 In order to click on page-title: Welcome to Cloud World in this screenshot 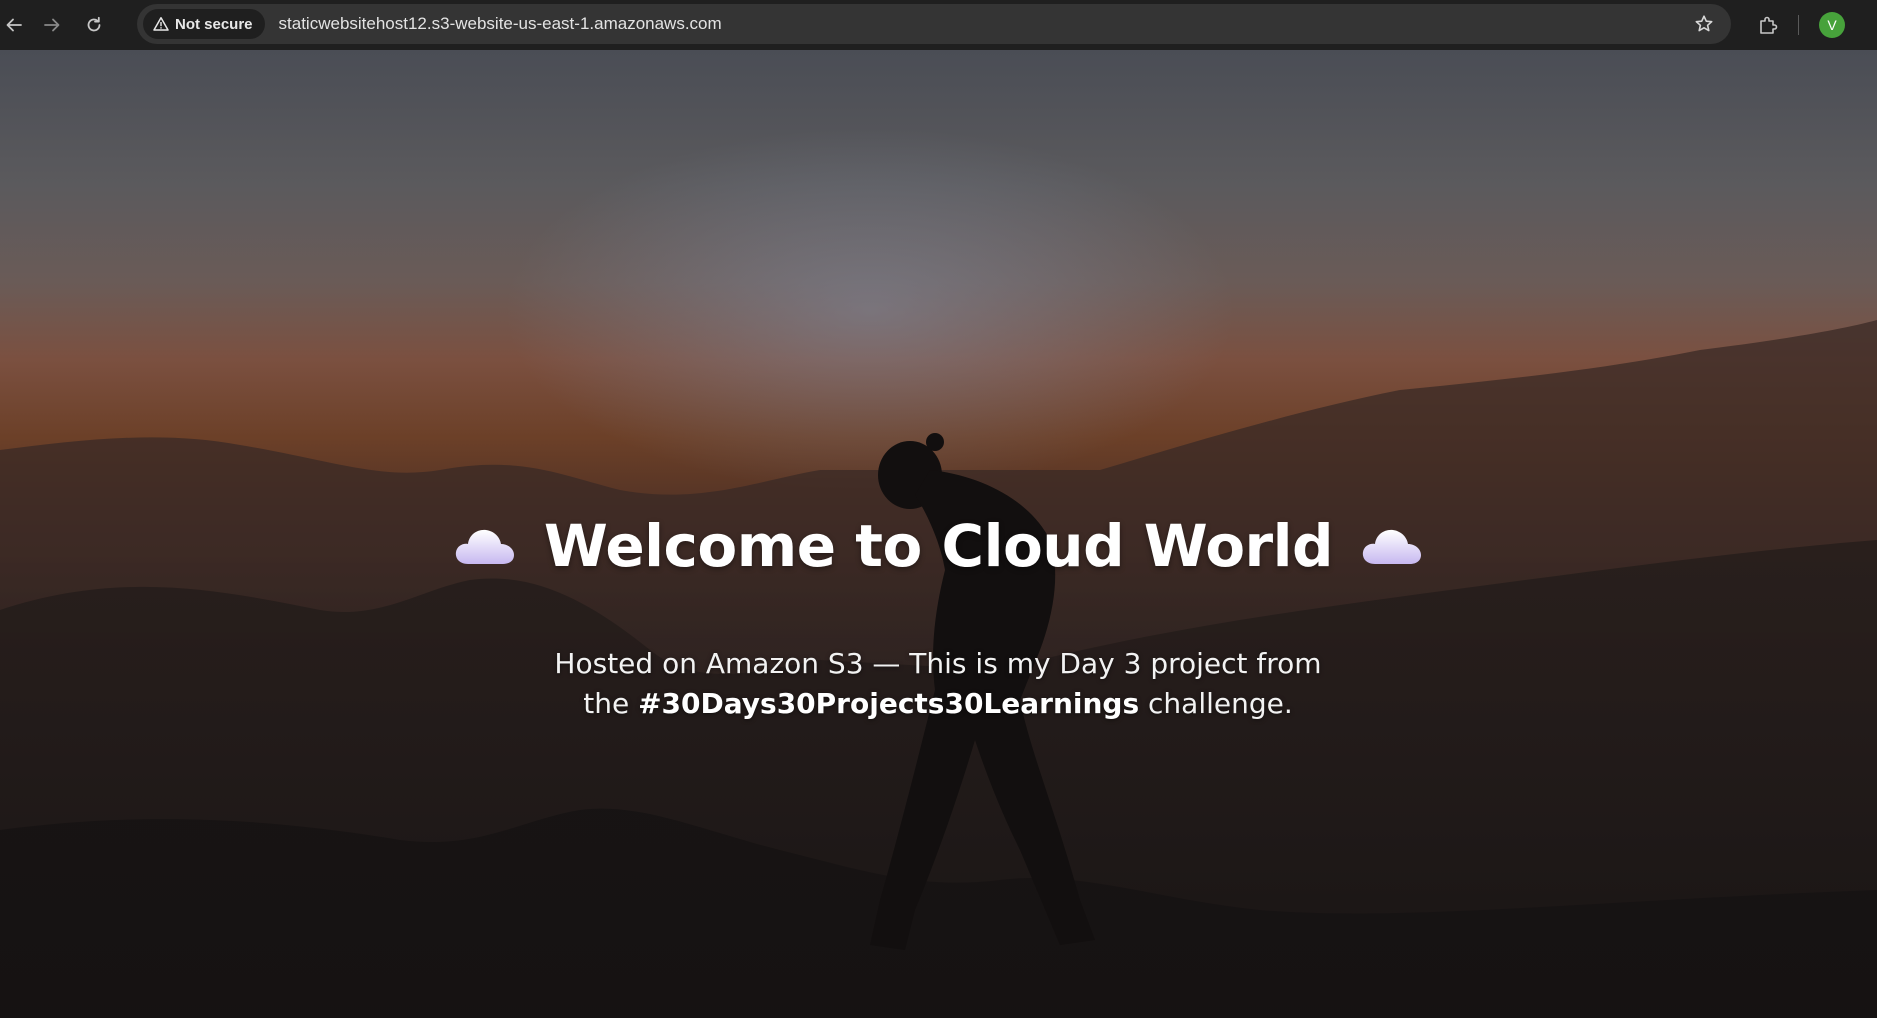, I will do `click(938, 546)`.